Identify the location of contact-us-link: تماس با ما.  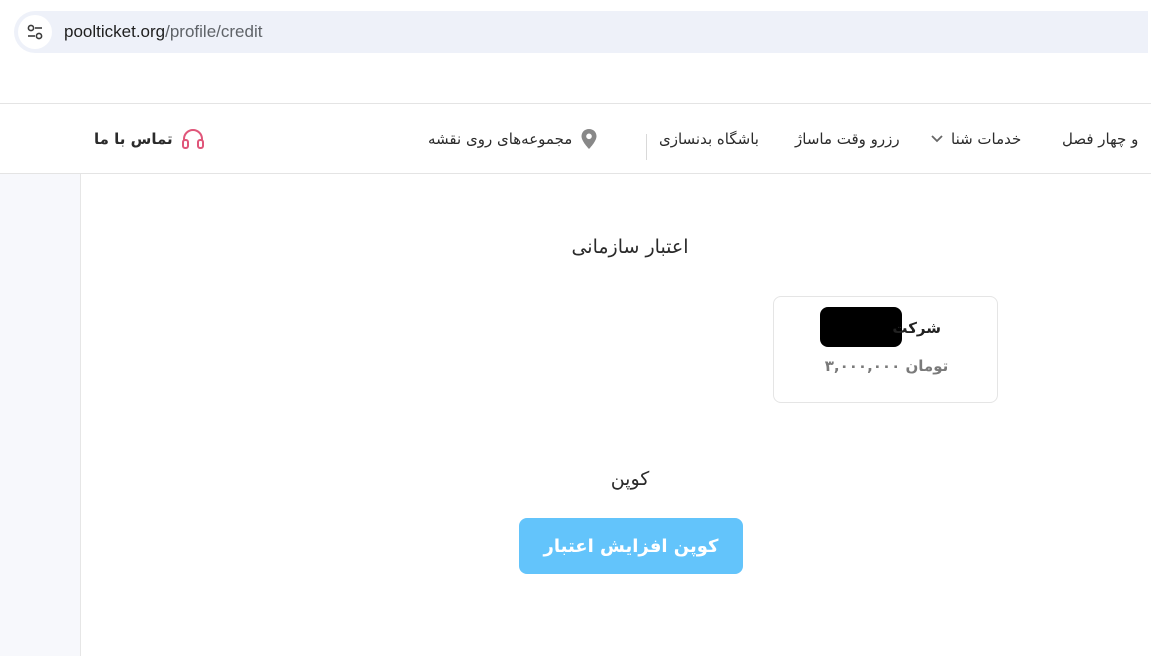
(149, 139).